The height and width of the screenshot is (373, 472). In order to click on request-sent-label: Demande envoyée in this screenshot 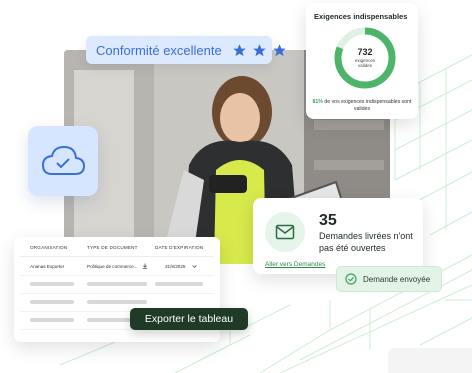, I will do `click(397, 279)`.